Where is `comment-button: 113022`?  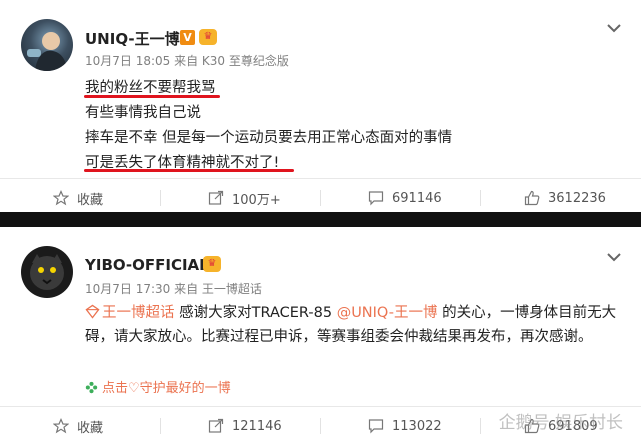
comment-button: 113022 is located at coordinates (405, 425).